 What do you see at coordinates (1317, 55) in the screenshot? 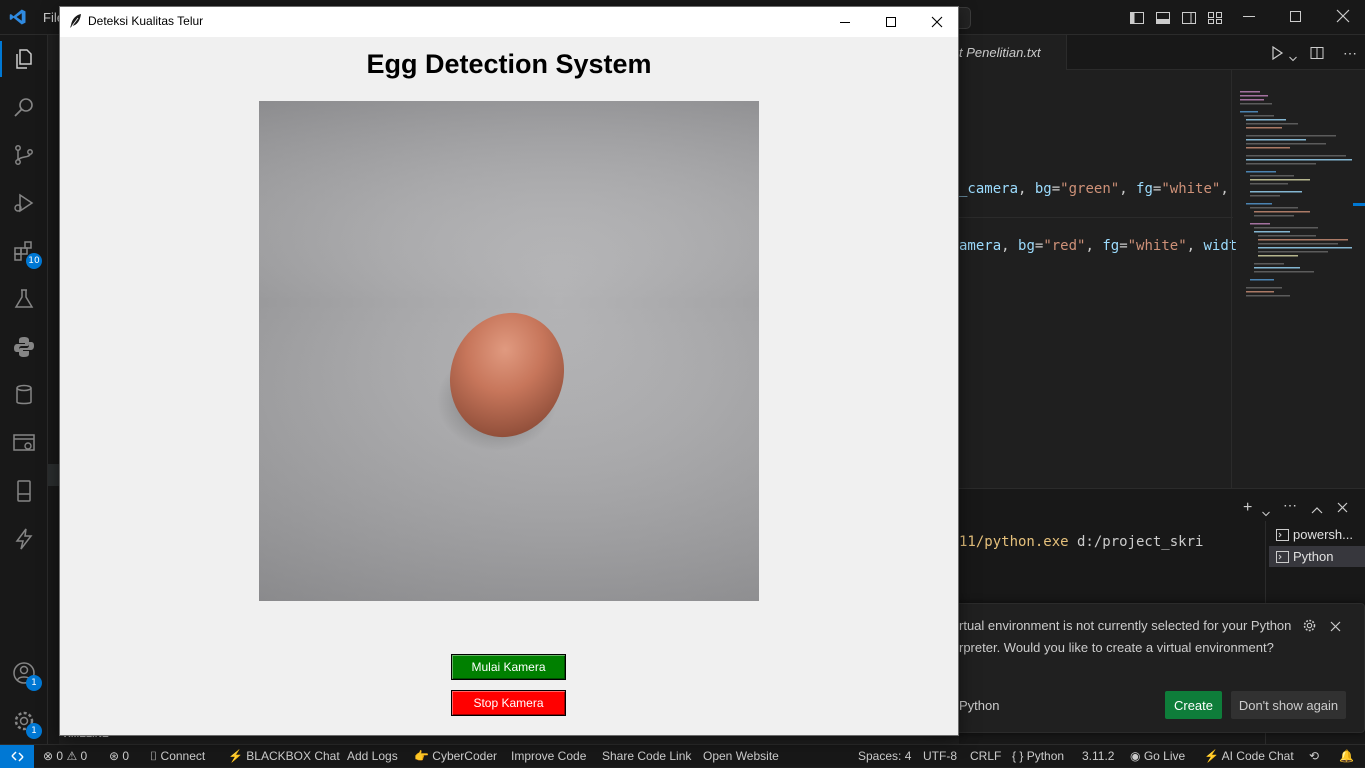
I see `split-editor-icon` at bounding box center [1317, 55].